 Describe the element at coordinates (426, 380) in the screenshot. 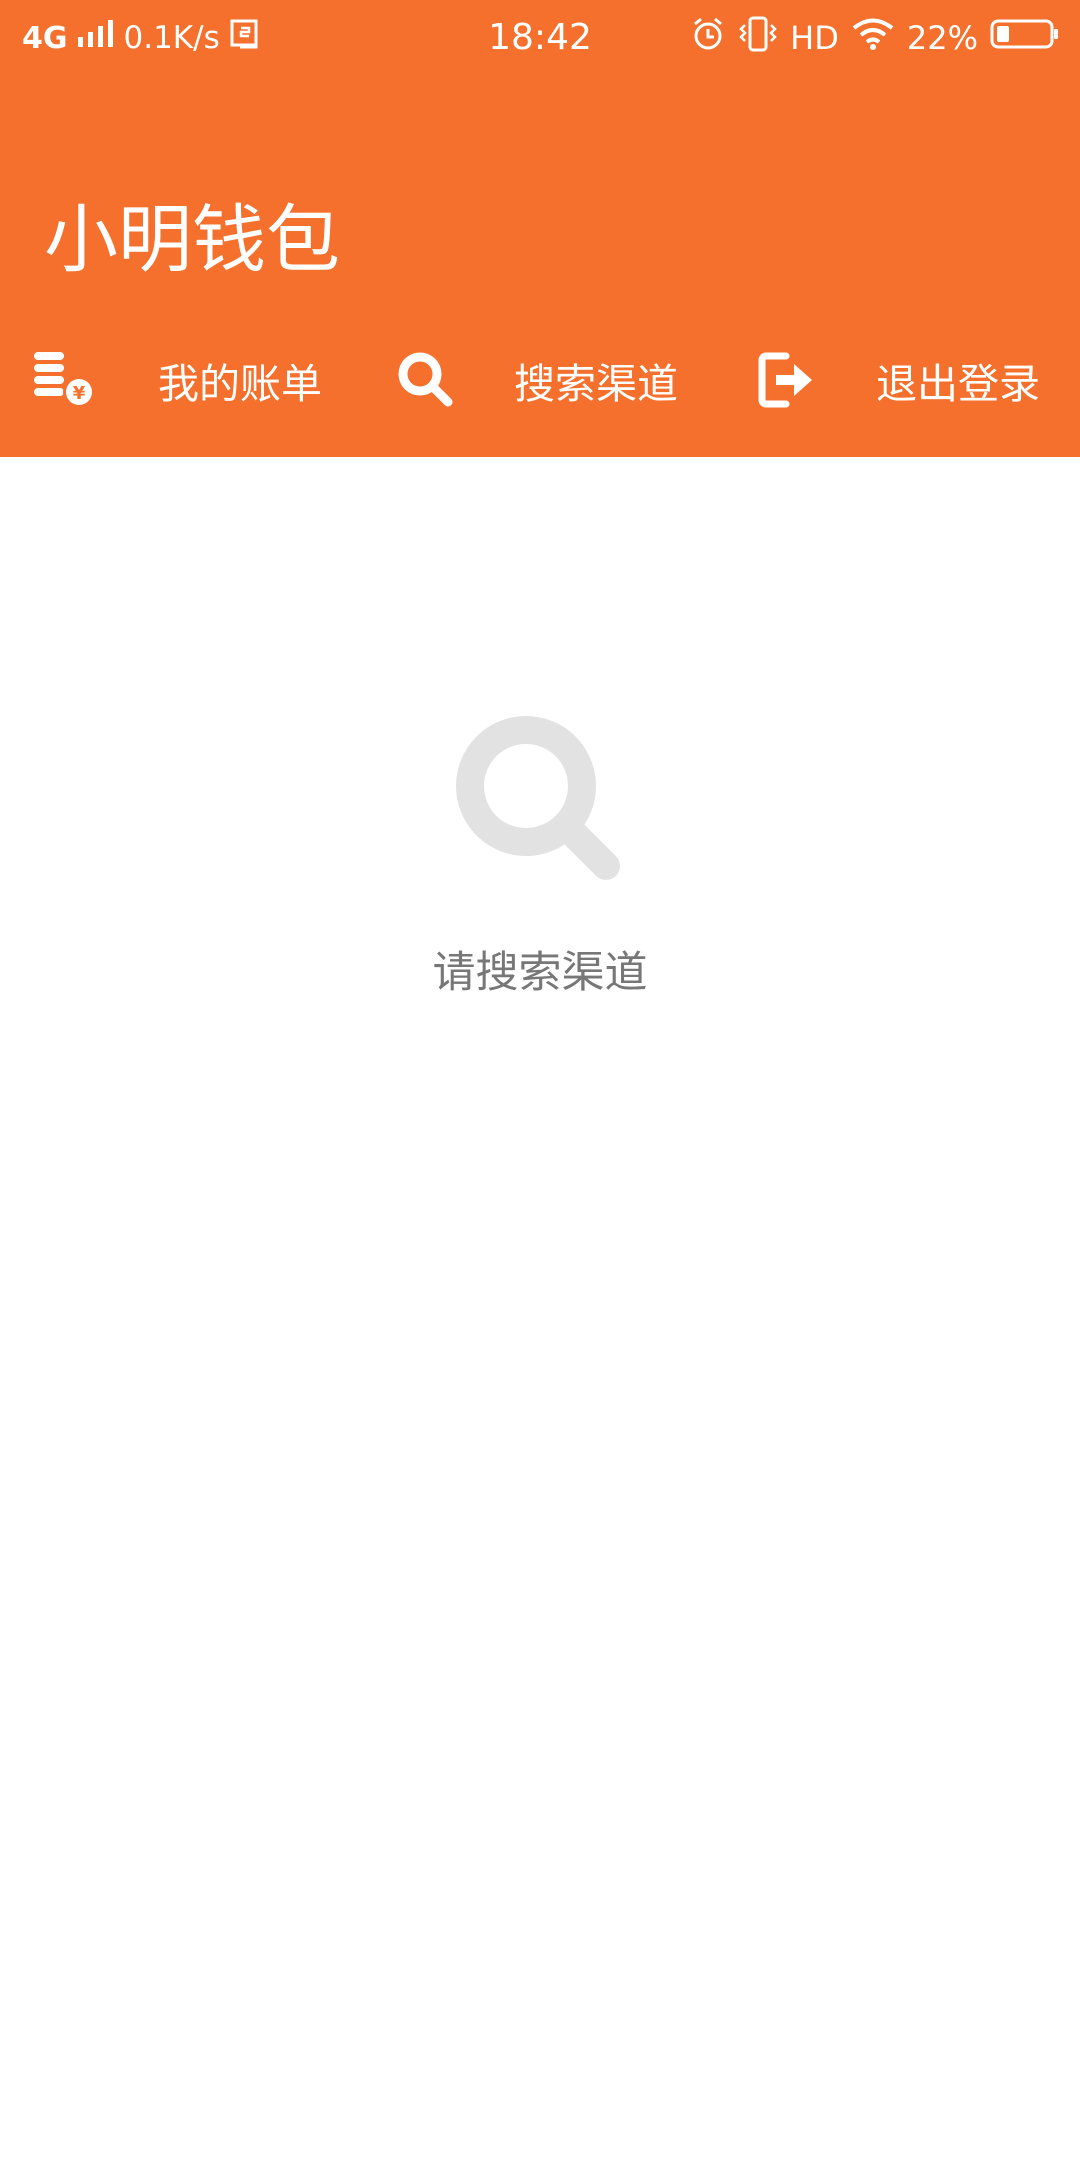

I see `search-icon` at that location.